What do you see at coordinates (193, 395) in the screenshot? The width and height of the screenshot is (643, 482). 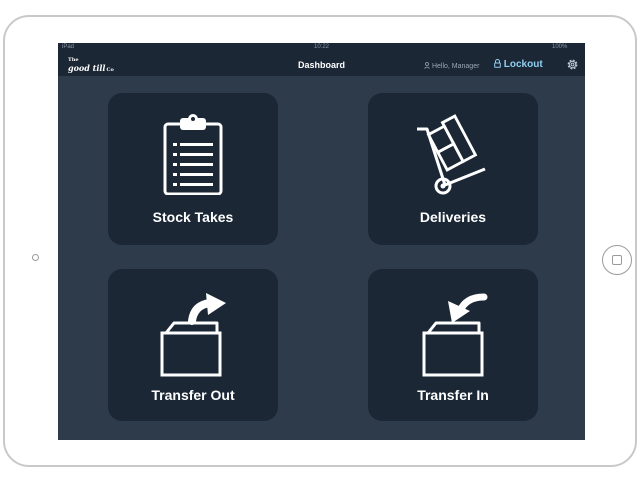 I see `transfer-out-label: Transfer Out` at bounding box center [193, 395].